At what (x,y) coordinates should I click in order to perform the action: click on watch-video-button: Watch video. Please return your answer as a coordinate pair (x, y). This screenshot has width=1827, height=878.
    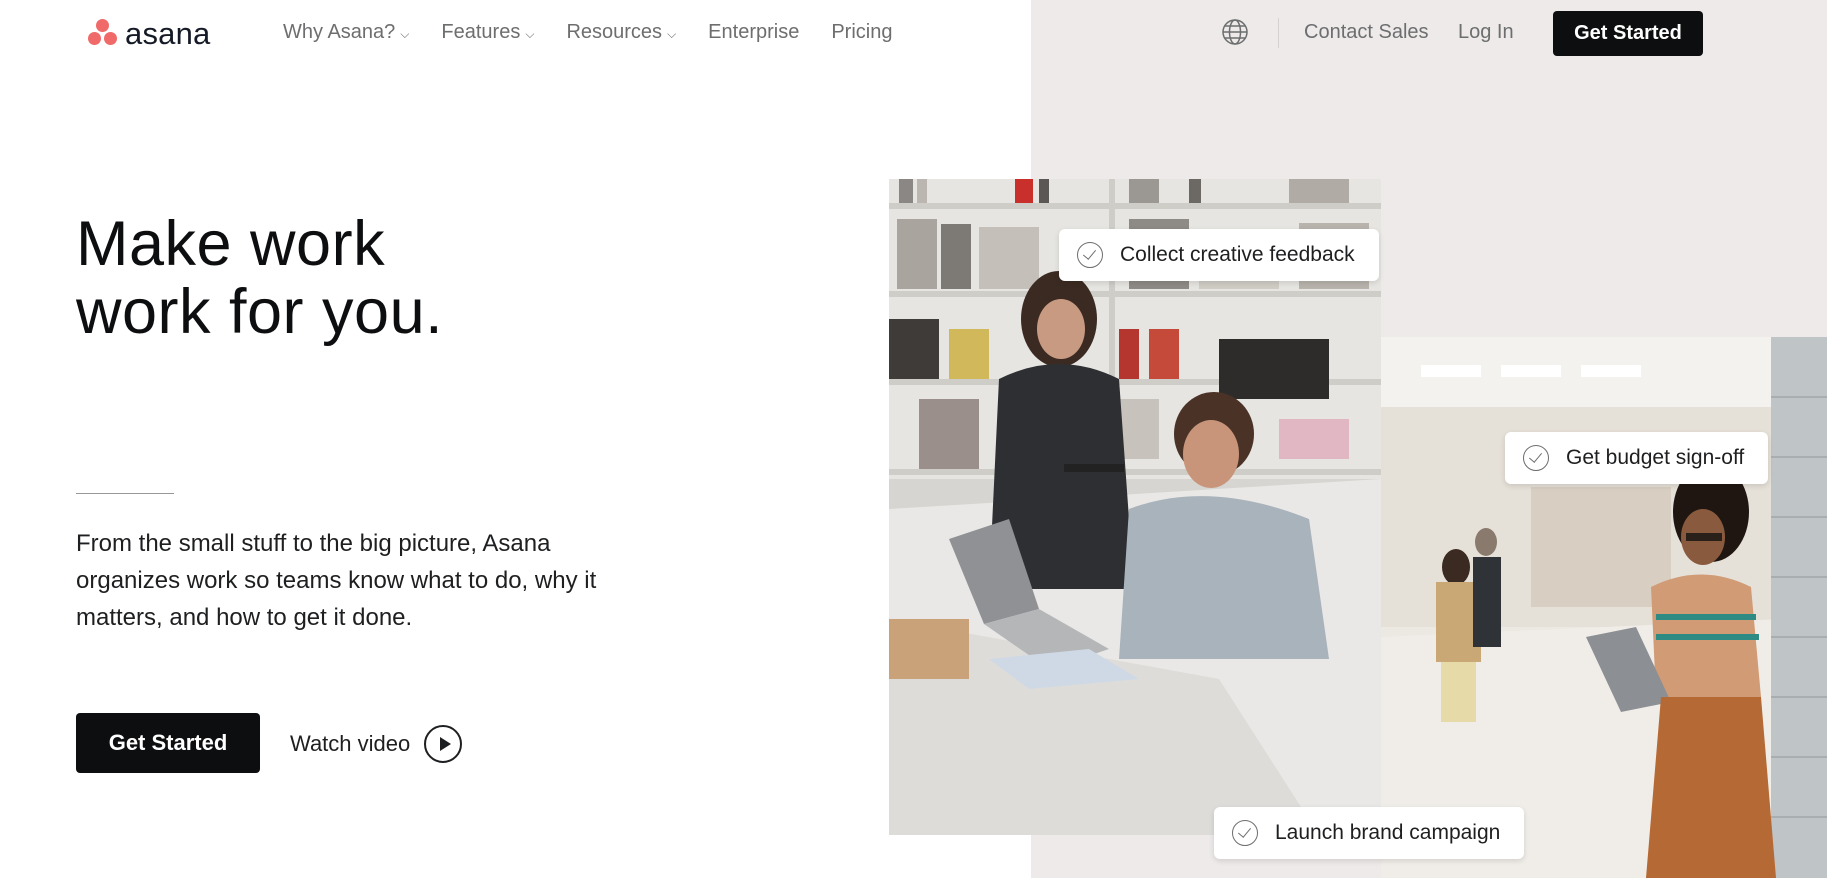
    Looking at the image, I should click on (376, 744).